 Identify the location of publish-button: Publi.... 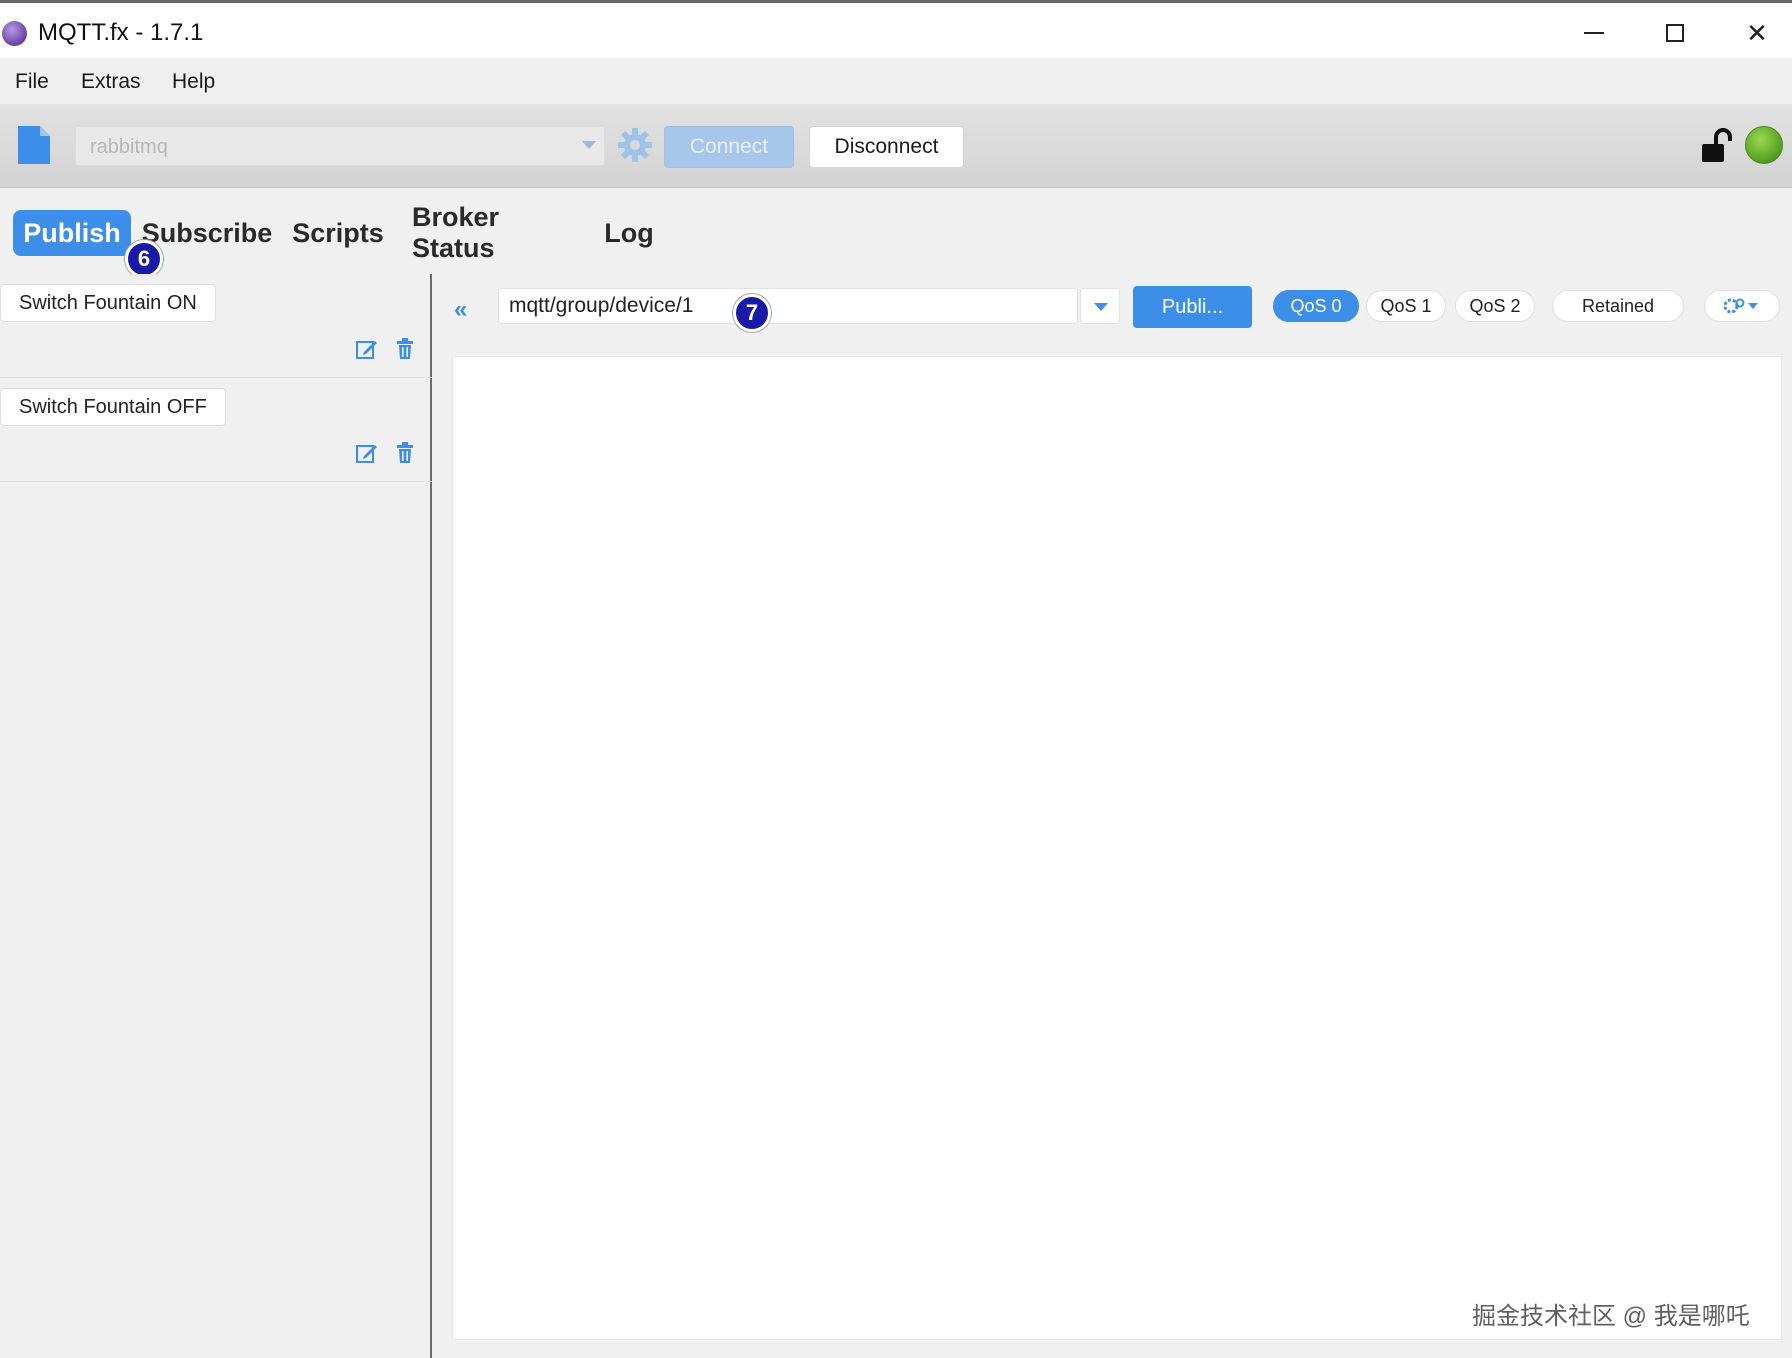
(1192, 307).